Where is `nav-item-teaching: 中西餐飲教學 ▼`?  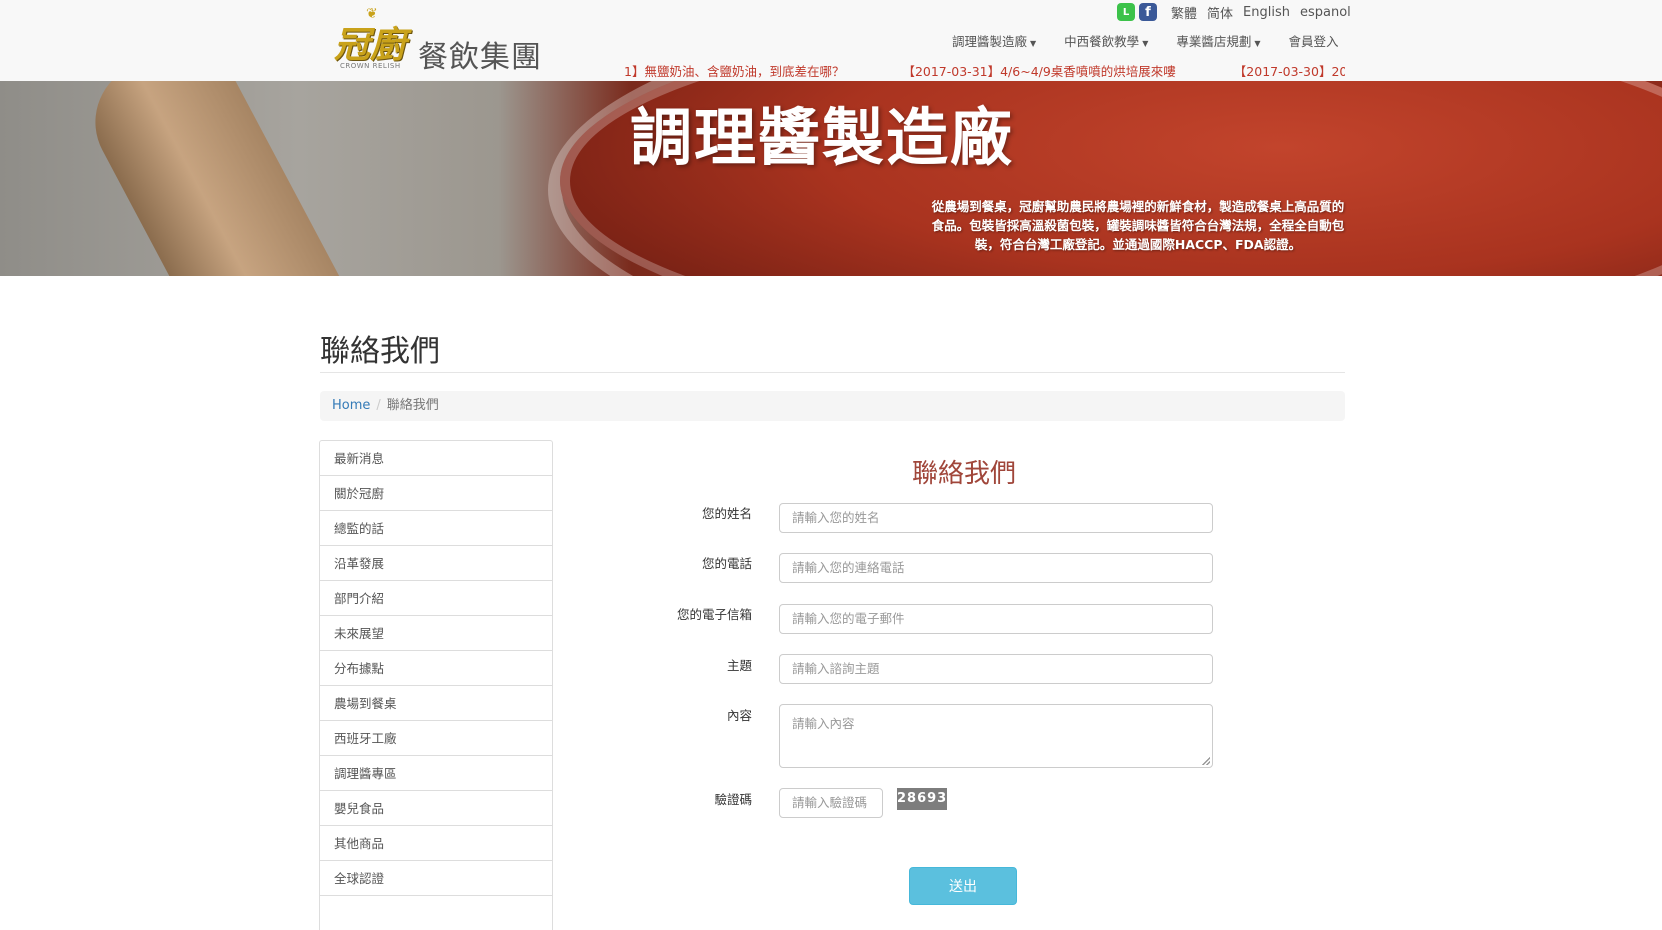
nav-item-teaching: 中西餐飲教學 ▼ is located at coordinates (1106, 40).